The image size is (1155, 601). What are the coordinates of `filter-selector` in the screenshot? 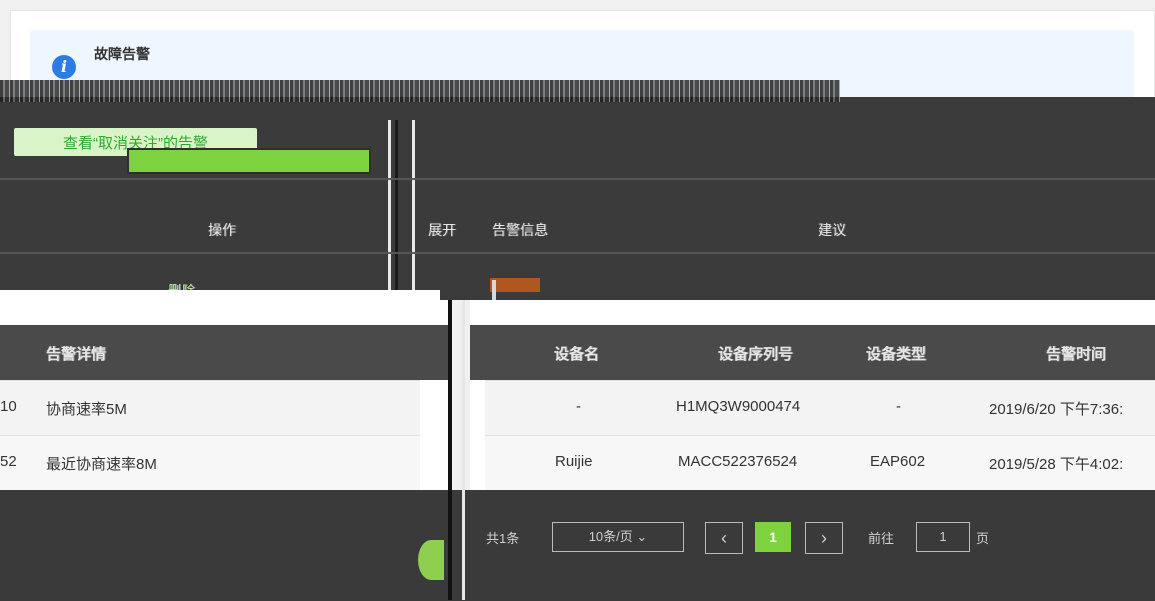 It's located at (249, 161).